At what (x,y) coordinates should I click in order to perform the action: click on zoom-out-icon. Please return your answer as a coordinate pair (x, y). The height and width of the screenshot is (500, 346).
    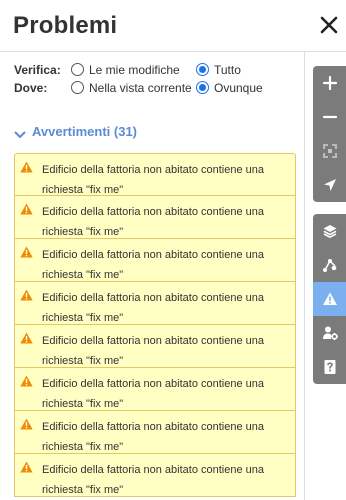
    Looking at the image, I should click on (329, 117).